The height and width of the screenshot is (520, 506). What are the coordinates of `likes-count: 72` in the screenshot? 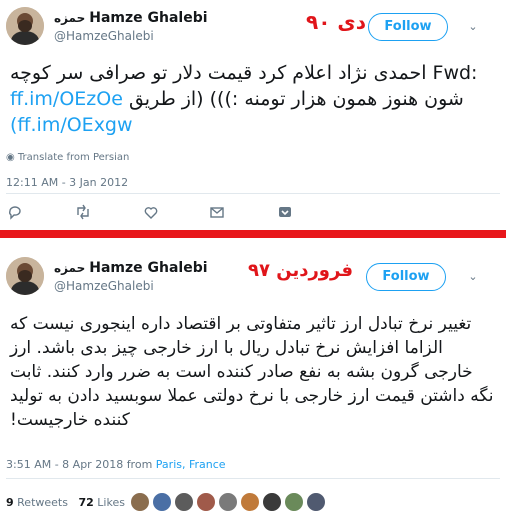 It's located at (85, 502).